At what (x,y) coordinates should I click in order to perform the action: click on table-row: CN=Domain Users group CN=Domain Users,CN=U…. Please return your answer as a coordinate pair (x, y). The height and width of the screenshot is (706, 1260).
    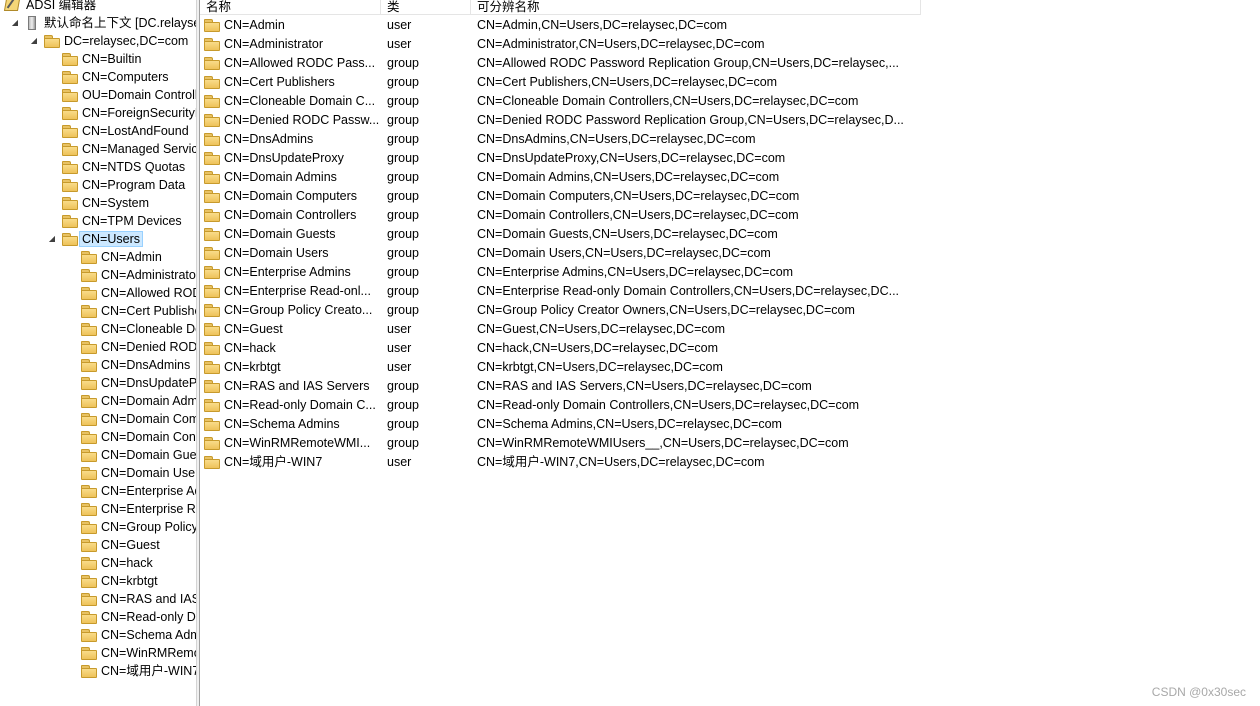
    Looking at the image, I should click on (660, 253).